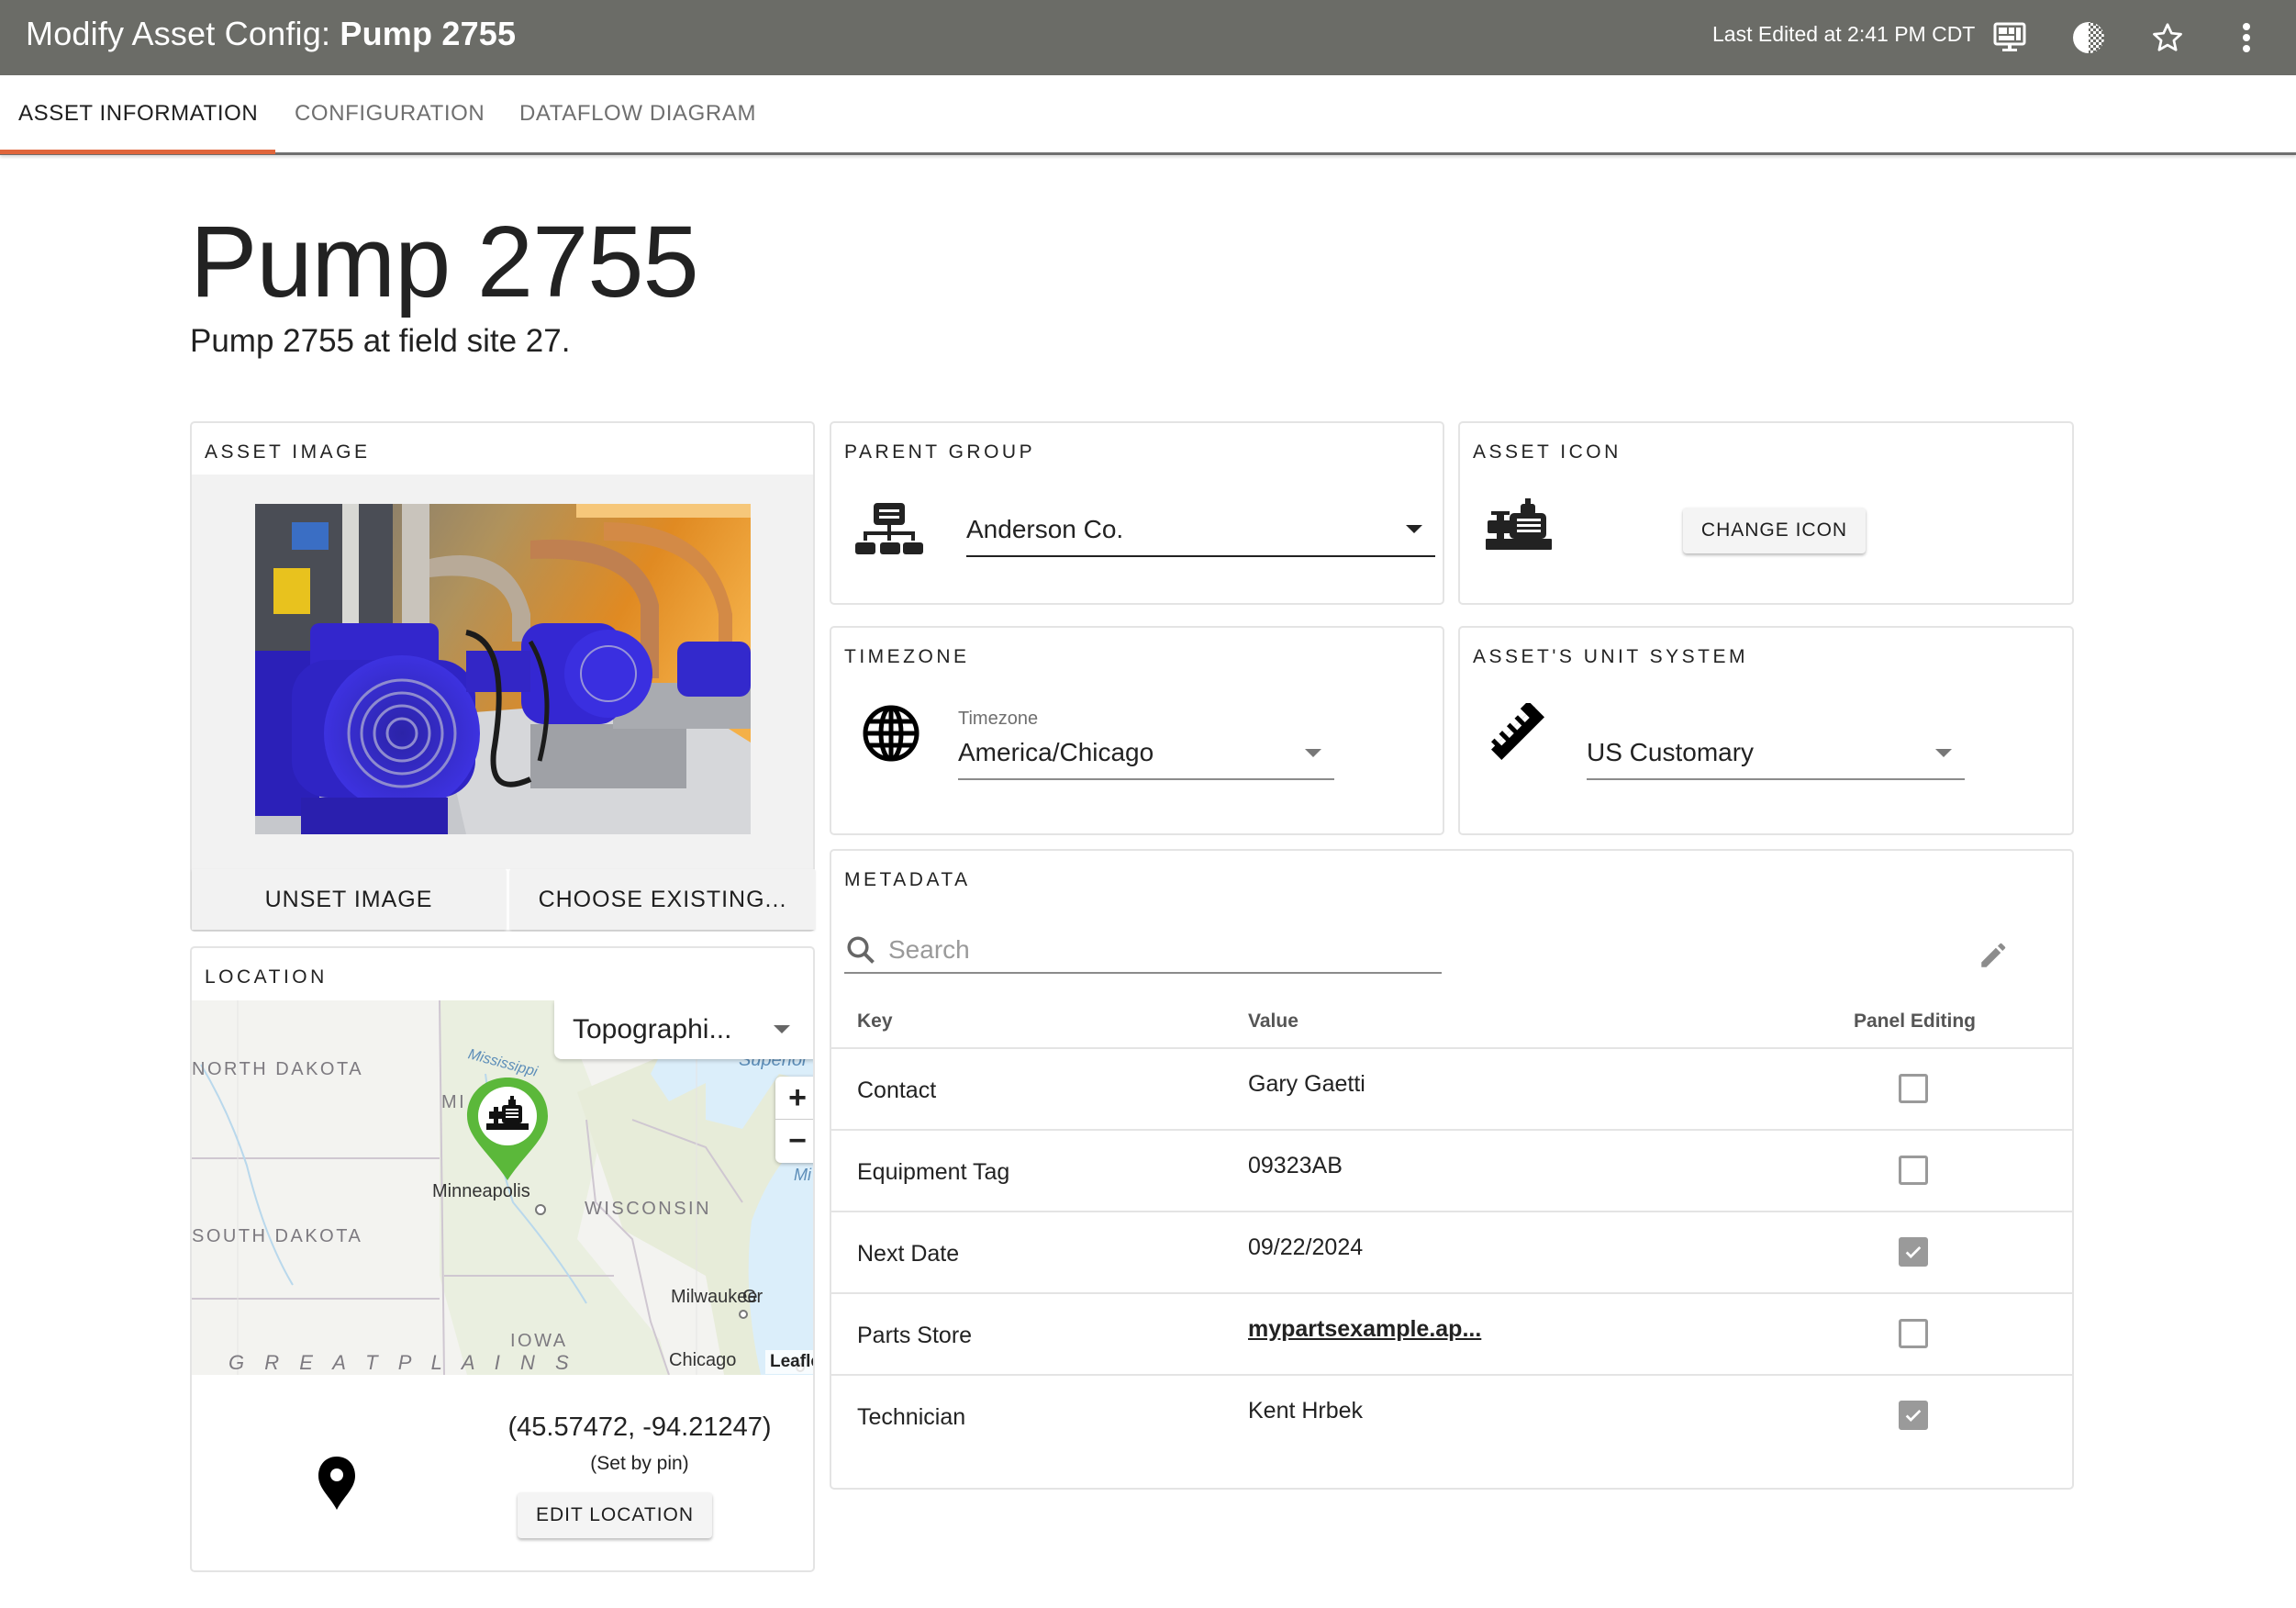  What do you see at coordinates (444, 262) in the screenshot?
I see `page-title: Pump 2755` at bounding box center [444, 262].